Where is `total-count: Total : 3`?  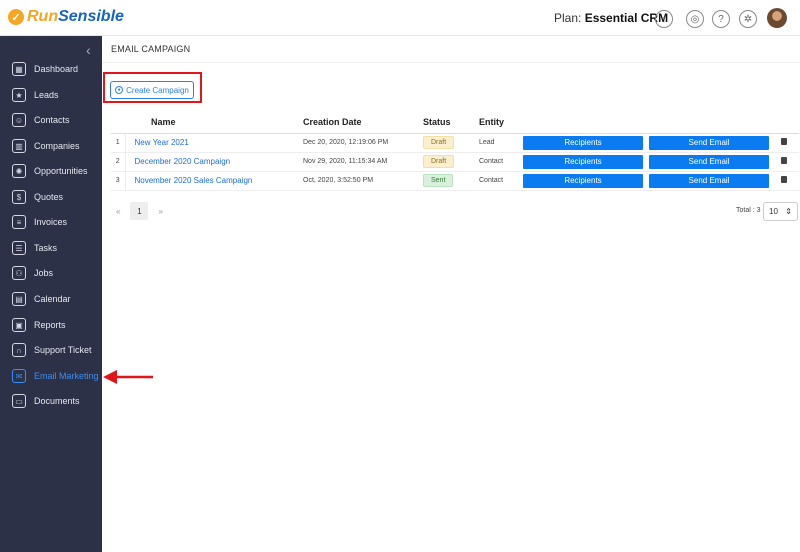 total-count: Total : 3 is located at coordinates (748, 210).